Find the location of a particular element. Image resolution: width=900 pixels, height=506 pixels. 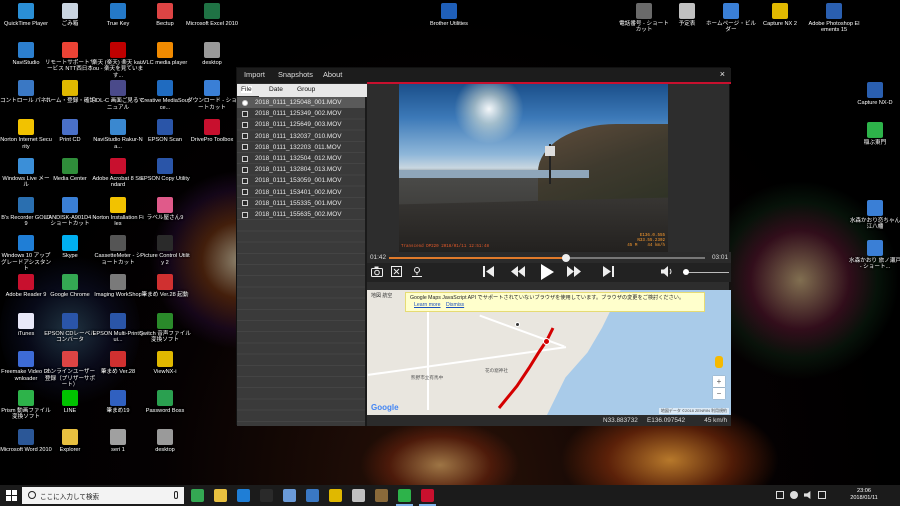

taskbar-app-note is located at coordinates (358, 495).